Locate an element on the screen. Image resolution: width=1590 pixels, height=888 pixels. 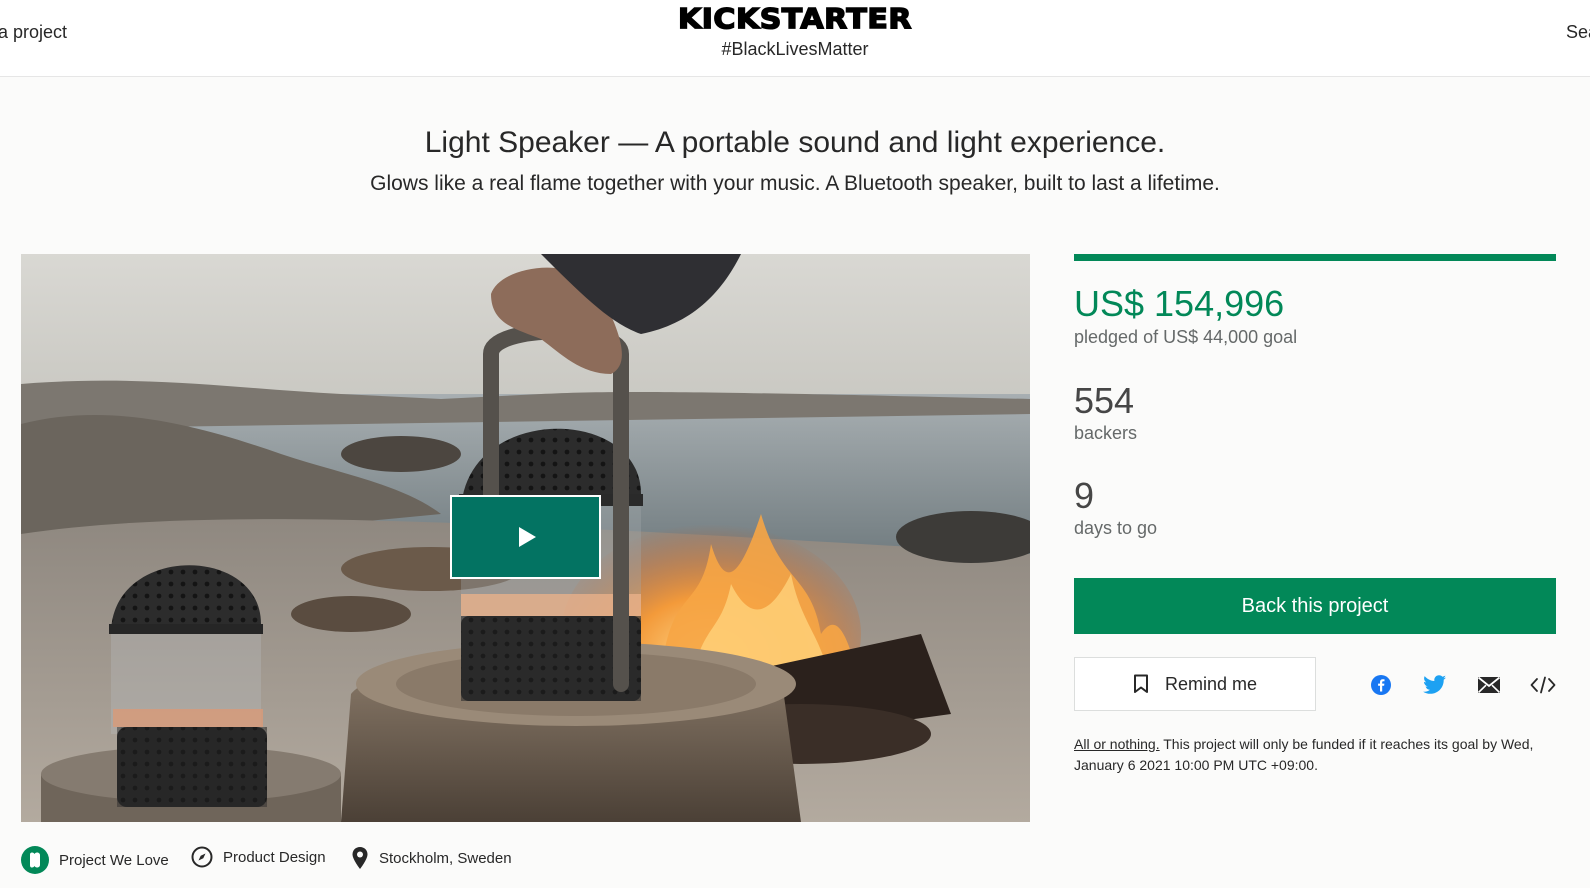
category-link: Product Design is located at coordinates (258, 857).